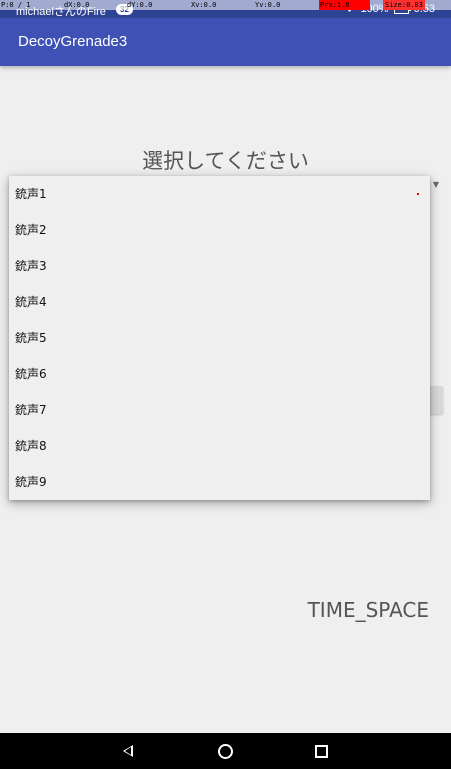  I want to click on pointer-count: P:0 / 1, so click(16, 5).